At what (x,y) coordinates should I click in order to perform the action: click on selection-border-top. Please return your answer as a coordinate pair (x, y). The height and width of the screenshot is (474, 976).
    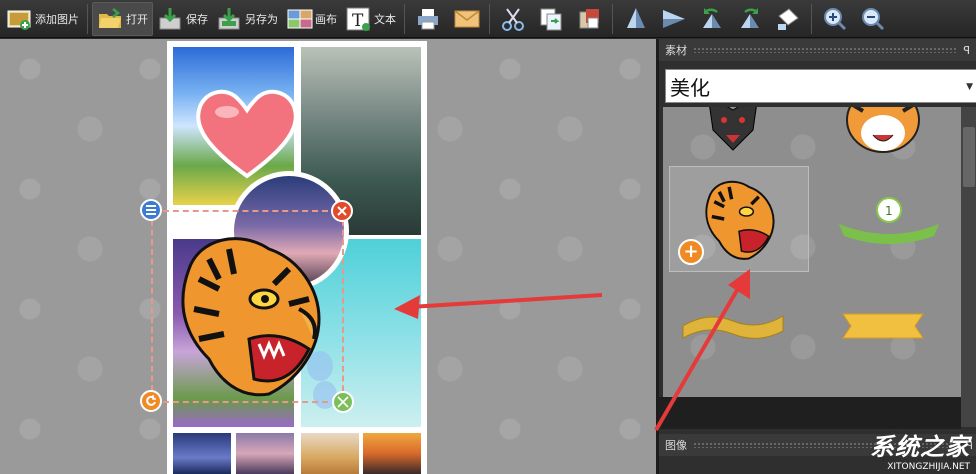
    Looking at the image, I should click on (240, 211).